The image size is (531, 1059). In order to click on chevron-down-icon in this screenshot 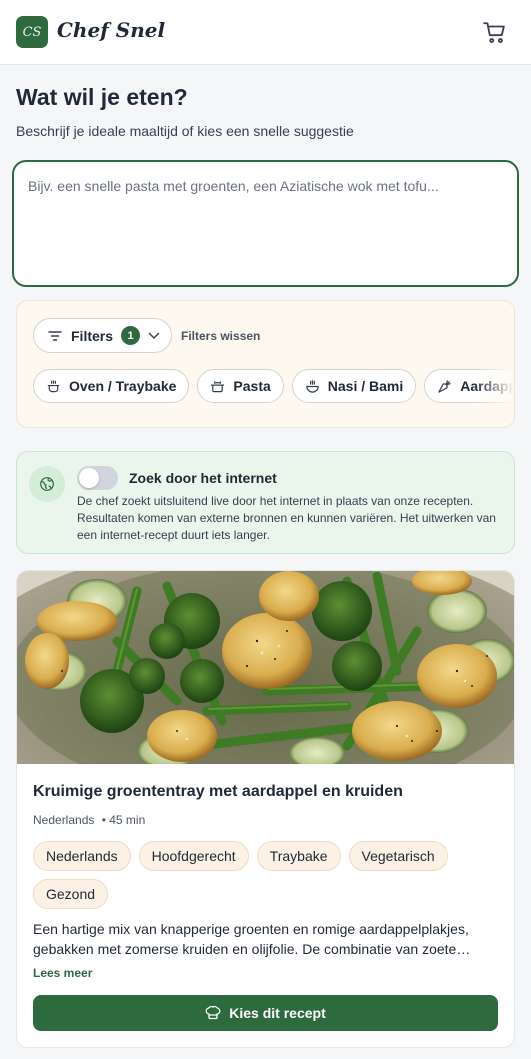, I will do `click(154, 335)`.